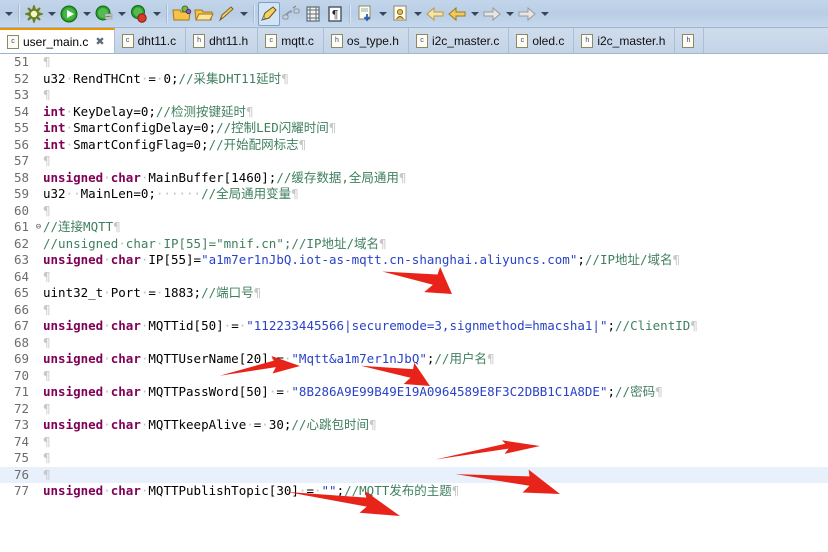 This screenshot has width=828, height=552. What do you see at coordinates (313, 14) in the screenshot?
I see `table-icon` at bounding box center [313, 14].